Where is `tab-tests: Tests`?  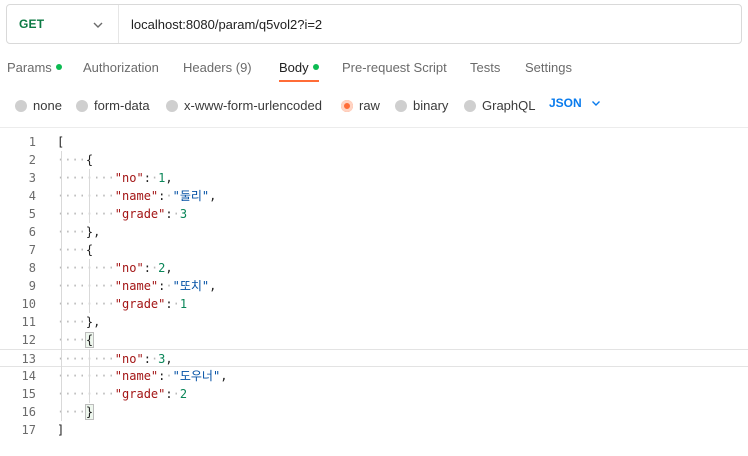
tab-tests: Tests is located at coordinates (485, 67).